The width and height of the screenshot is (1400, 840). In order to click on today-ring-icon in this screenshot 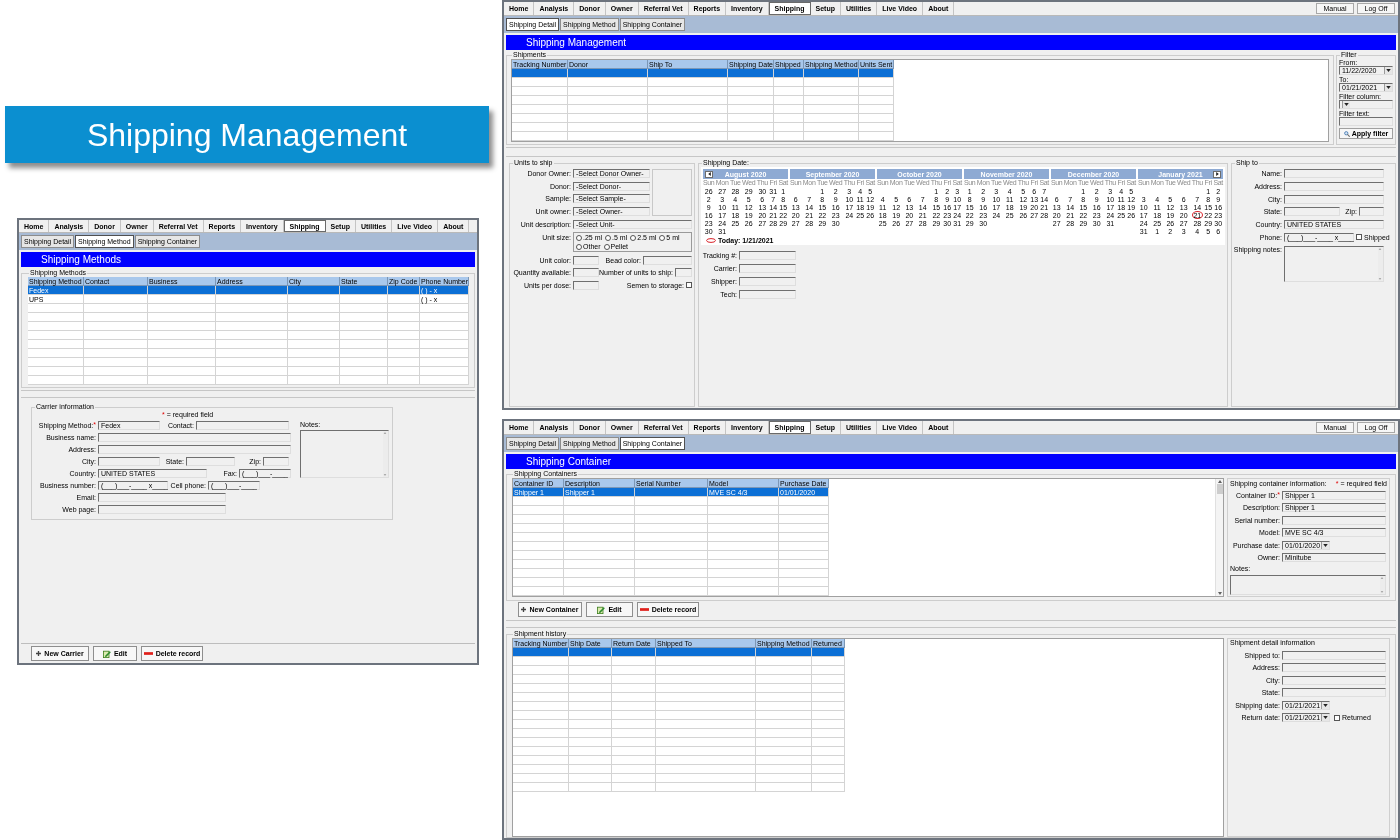, I will do `click(711, 240)`.